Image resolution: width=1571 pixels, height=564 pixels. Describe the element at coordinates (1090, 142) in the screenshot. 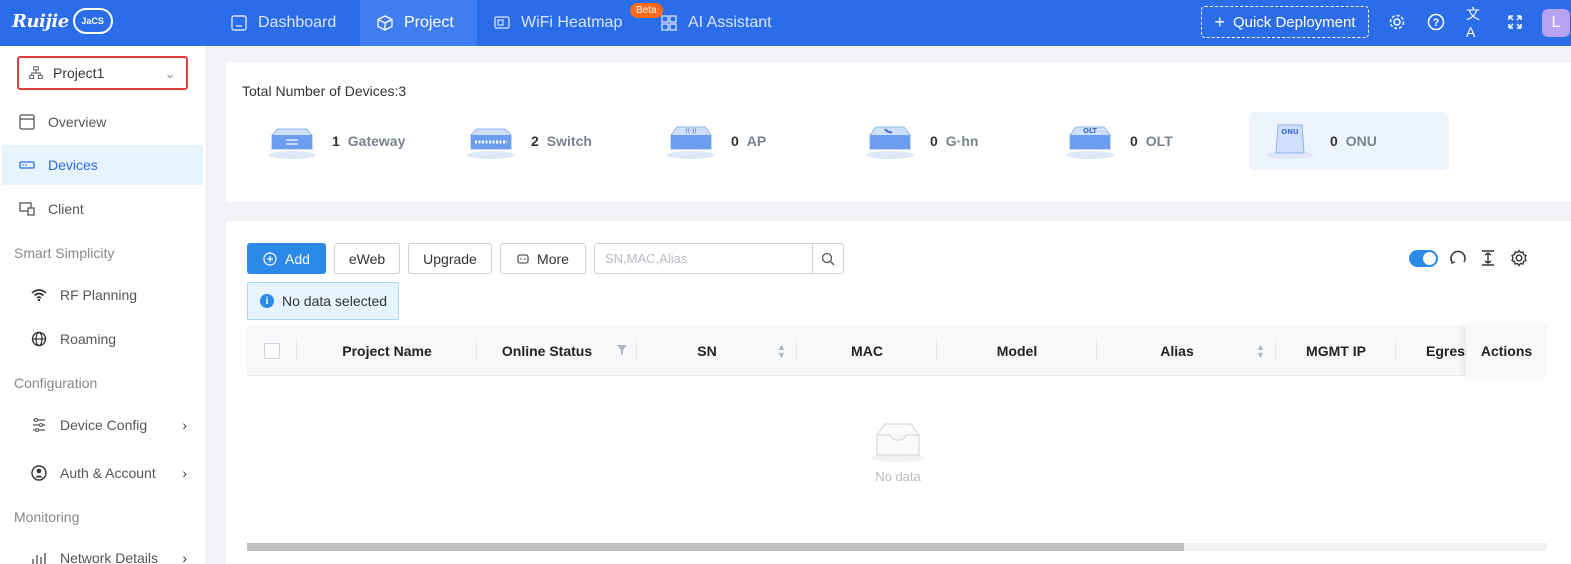

I see `olt-device-icon: OLT` at that location.